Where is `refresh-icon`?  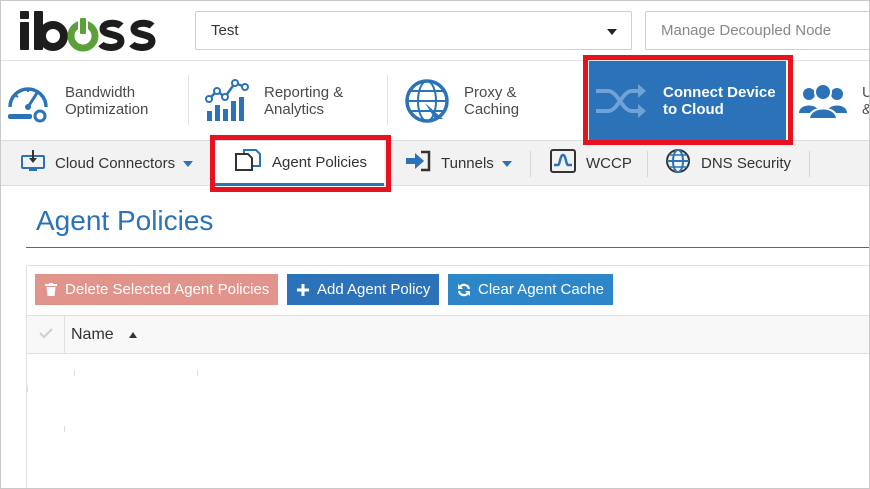
refresh-icon is located at coordinates (464, 290).